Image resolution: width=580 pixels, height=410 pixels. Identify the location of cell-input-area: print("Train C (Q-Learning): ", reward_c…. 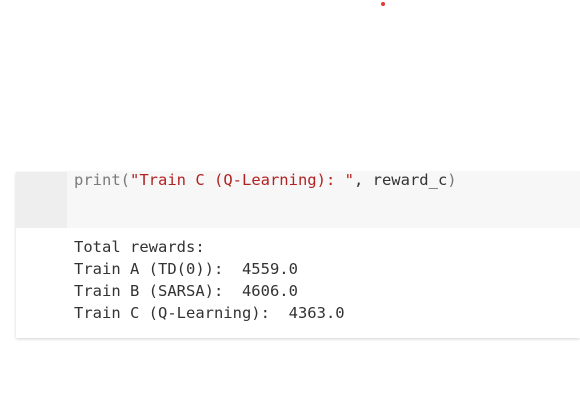
(298, 199).